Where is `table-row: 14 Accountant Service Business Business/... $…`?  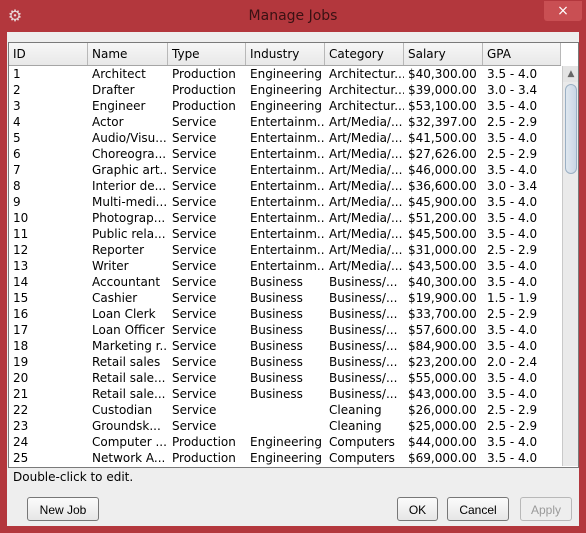
table-row: 14 Accountant Service Business Business/... $… is located at coordinates (285, 282).